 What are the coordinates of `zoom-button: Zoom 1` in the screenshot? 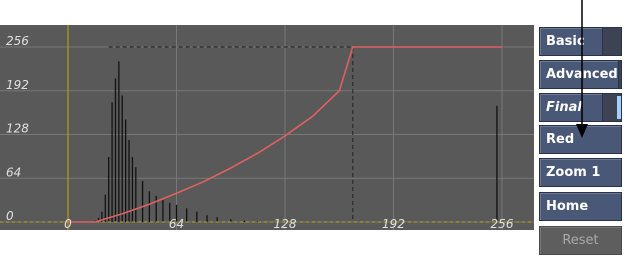 It's located at (580, 172).